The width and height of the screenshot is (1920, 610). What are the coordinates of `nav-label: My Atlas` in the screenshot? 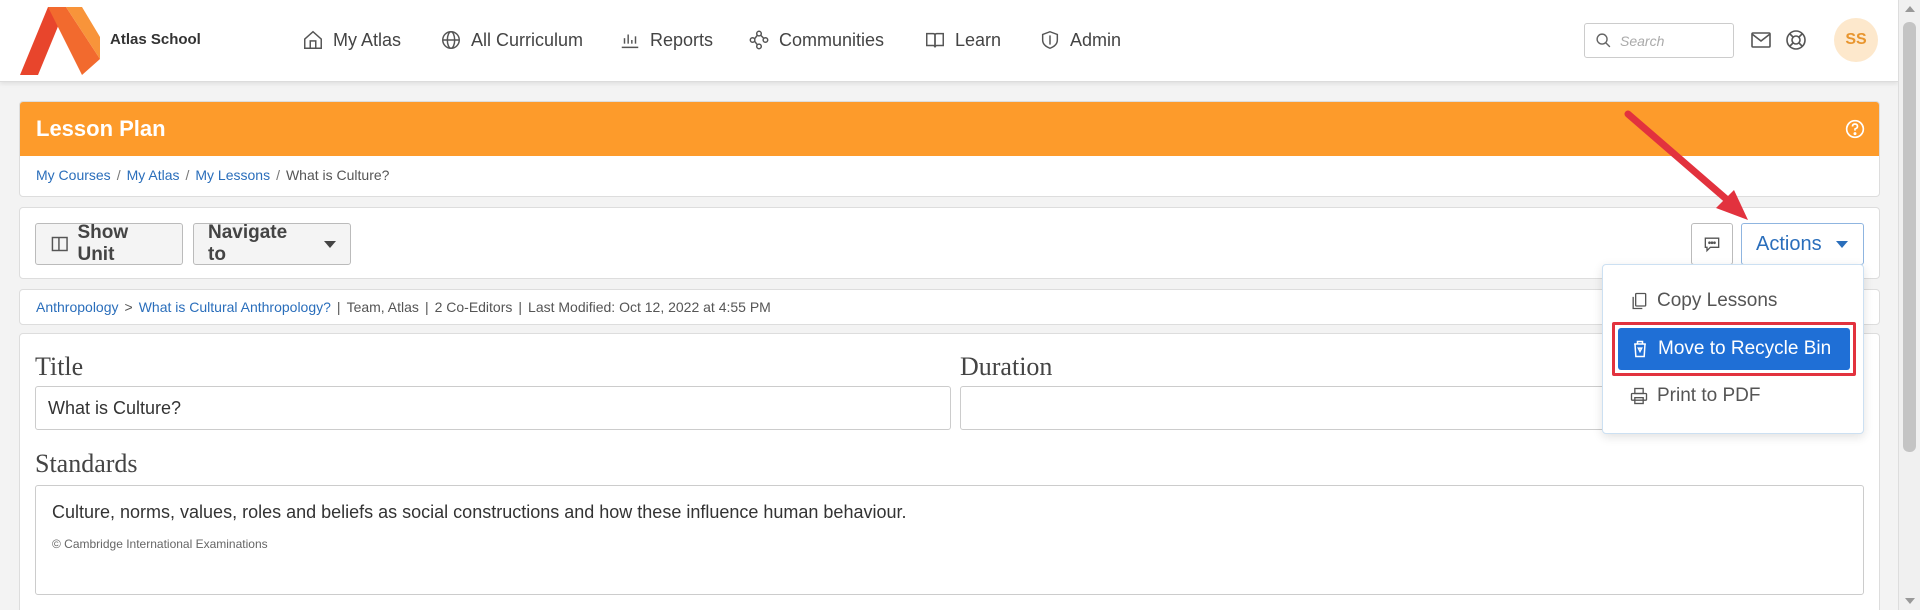 It's located at (367, 39).